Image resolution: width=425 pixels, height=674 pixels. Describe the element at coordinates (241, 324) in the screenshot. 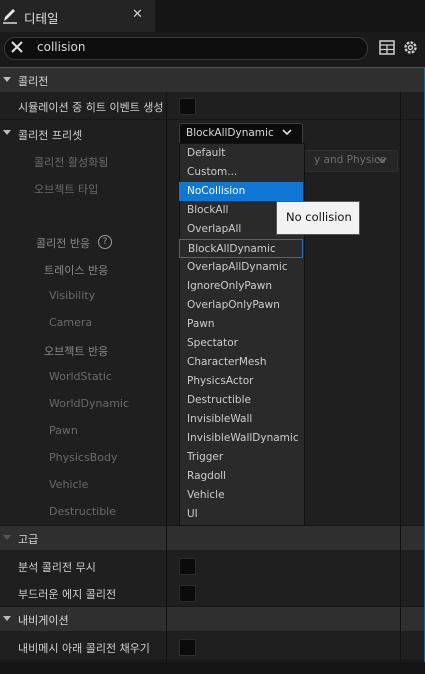

I see `preset-option: Pawn` at that location.